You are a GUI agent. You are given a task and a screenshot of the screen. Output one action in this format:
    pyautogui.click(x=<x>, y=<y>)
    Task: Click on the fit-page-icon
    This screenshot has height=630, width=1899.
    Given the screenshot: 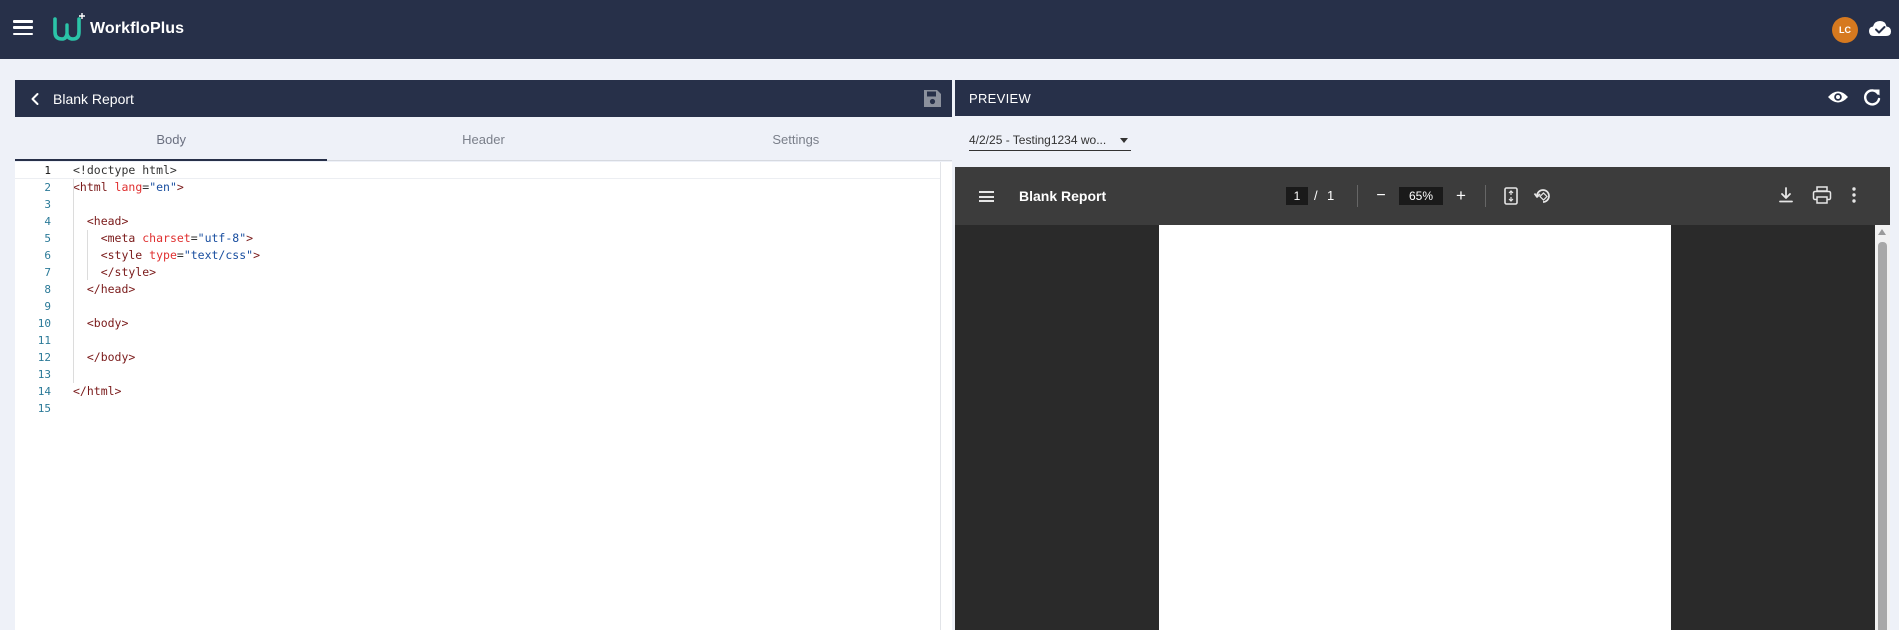 What is the action you would take?
    pyautogui.click(x=1511, y=196)
    